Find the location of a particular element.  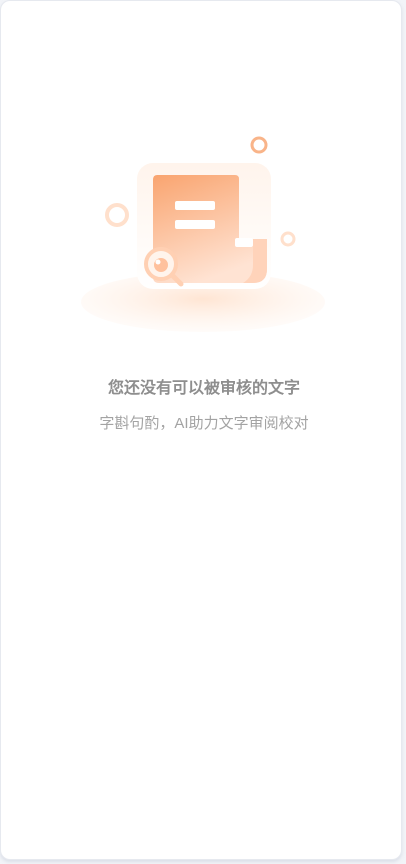

empty-state-subtitle: 字斟句酌，AI助力文字审阅校对 is located at coordinates (204, 423).